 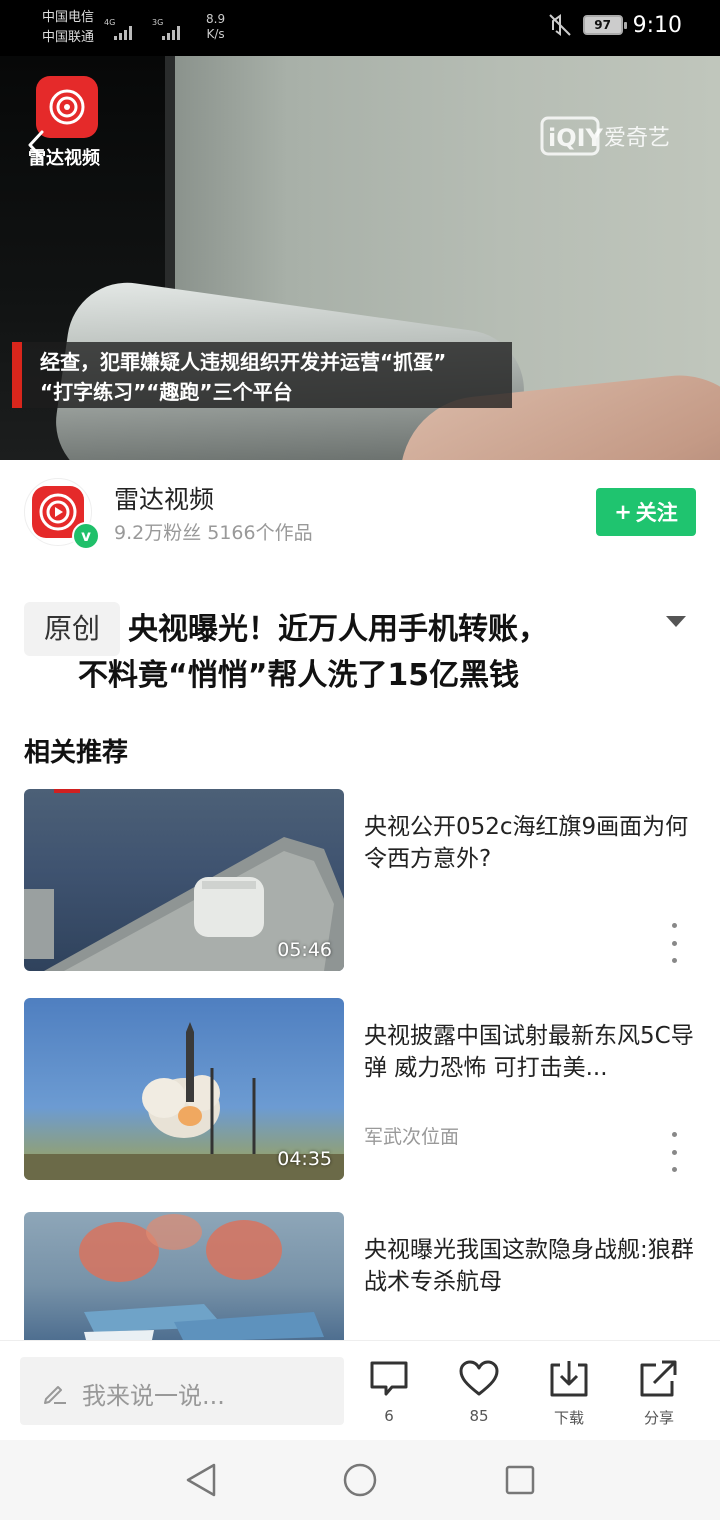 What do you see at coordinates (216, 19) in the screenshot?
I see `speed-value: 8.9` at bounding box center [216, 19].